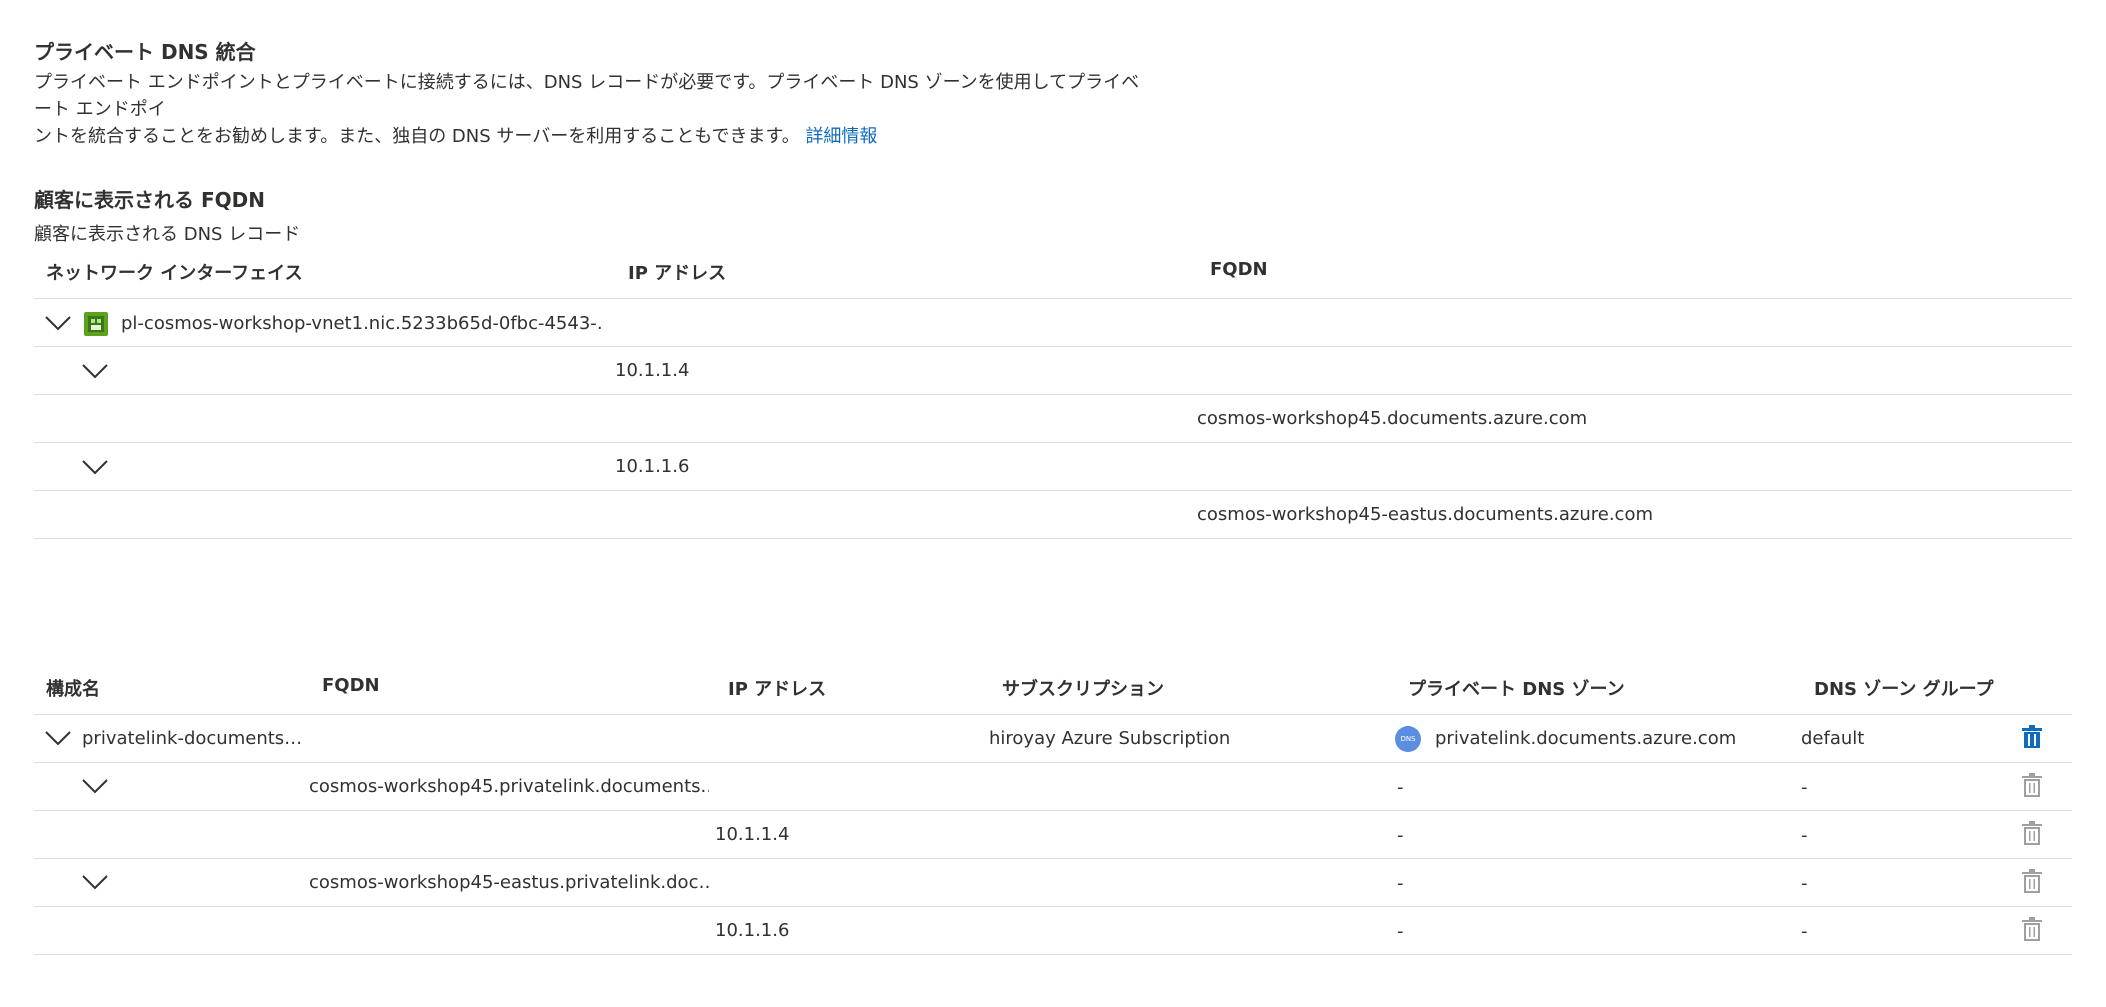  I want to click on private-dns-zone-link: privatelink.documents.azure.com, so click(1585, 738).